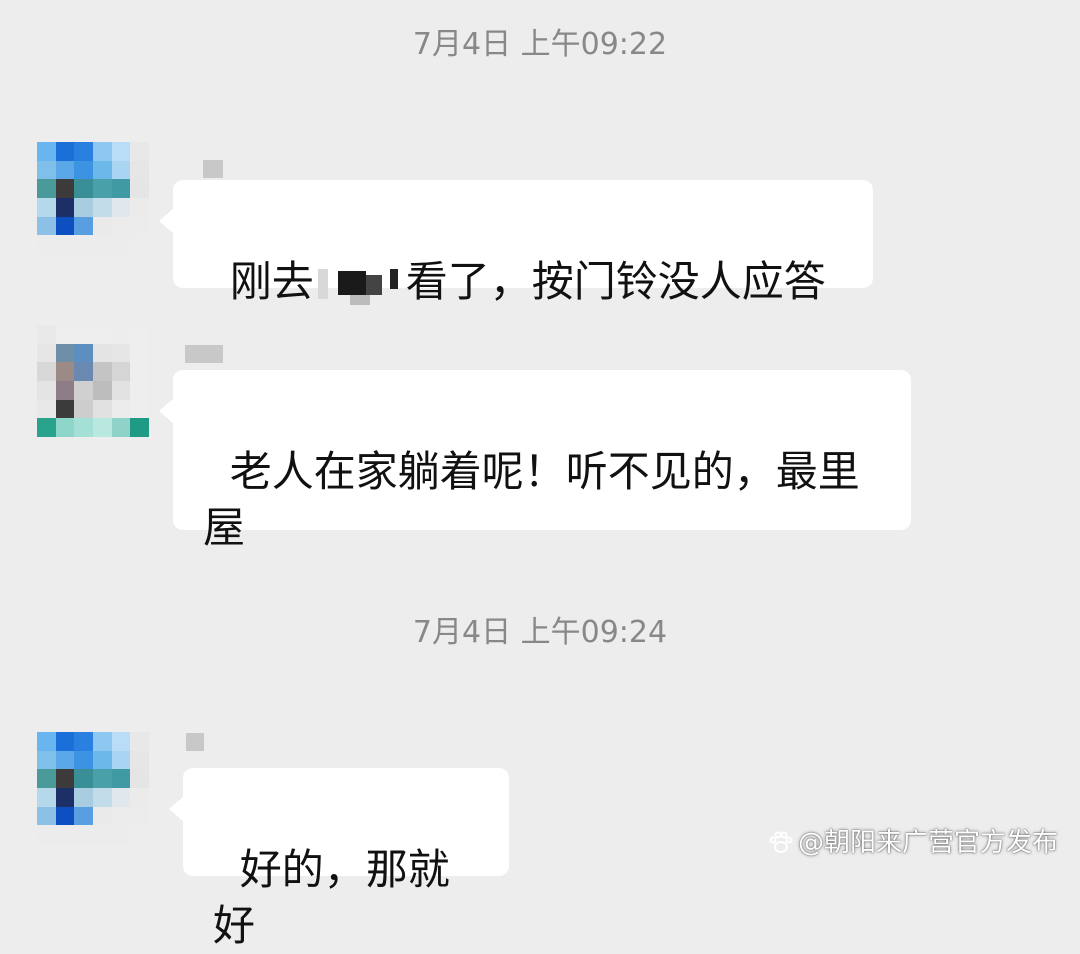  What do you see at coordinates (615, 281) in the screenshot?
I see `message-text: 看了，按门铃没人应答` at bounding box center [615, 281].